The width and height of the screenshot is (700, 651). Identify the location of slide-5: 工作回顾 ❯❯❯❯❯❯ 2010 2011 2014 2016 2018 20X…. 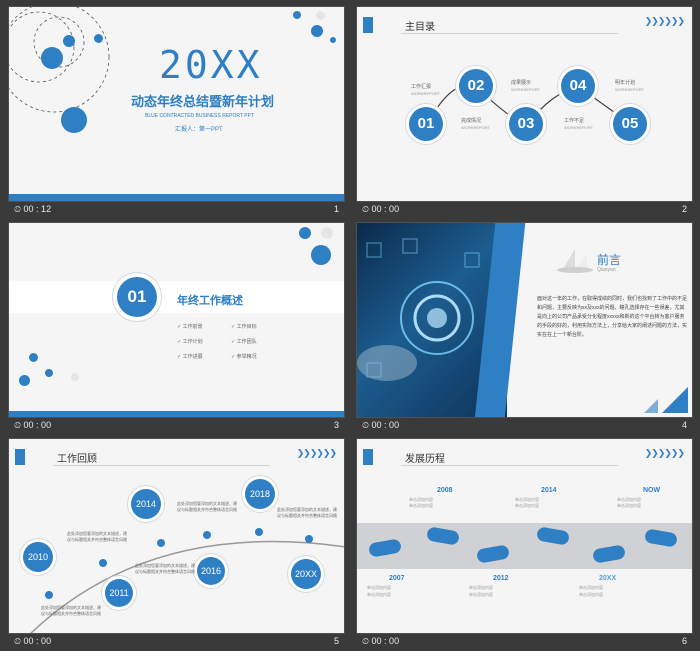
(176, 536).